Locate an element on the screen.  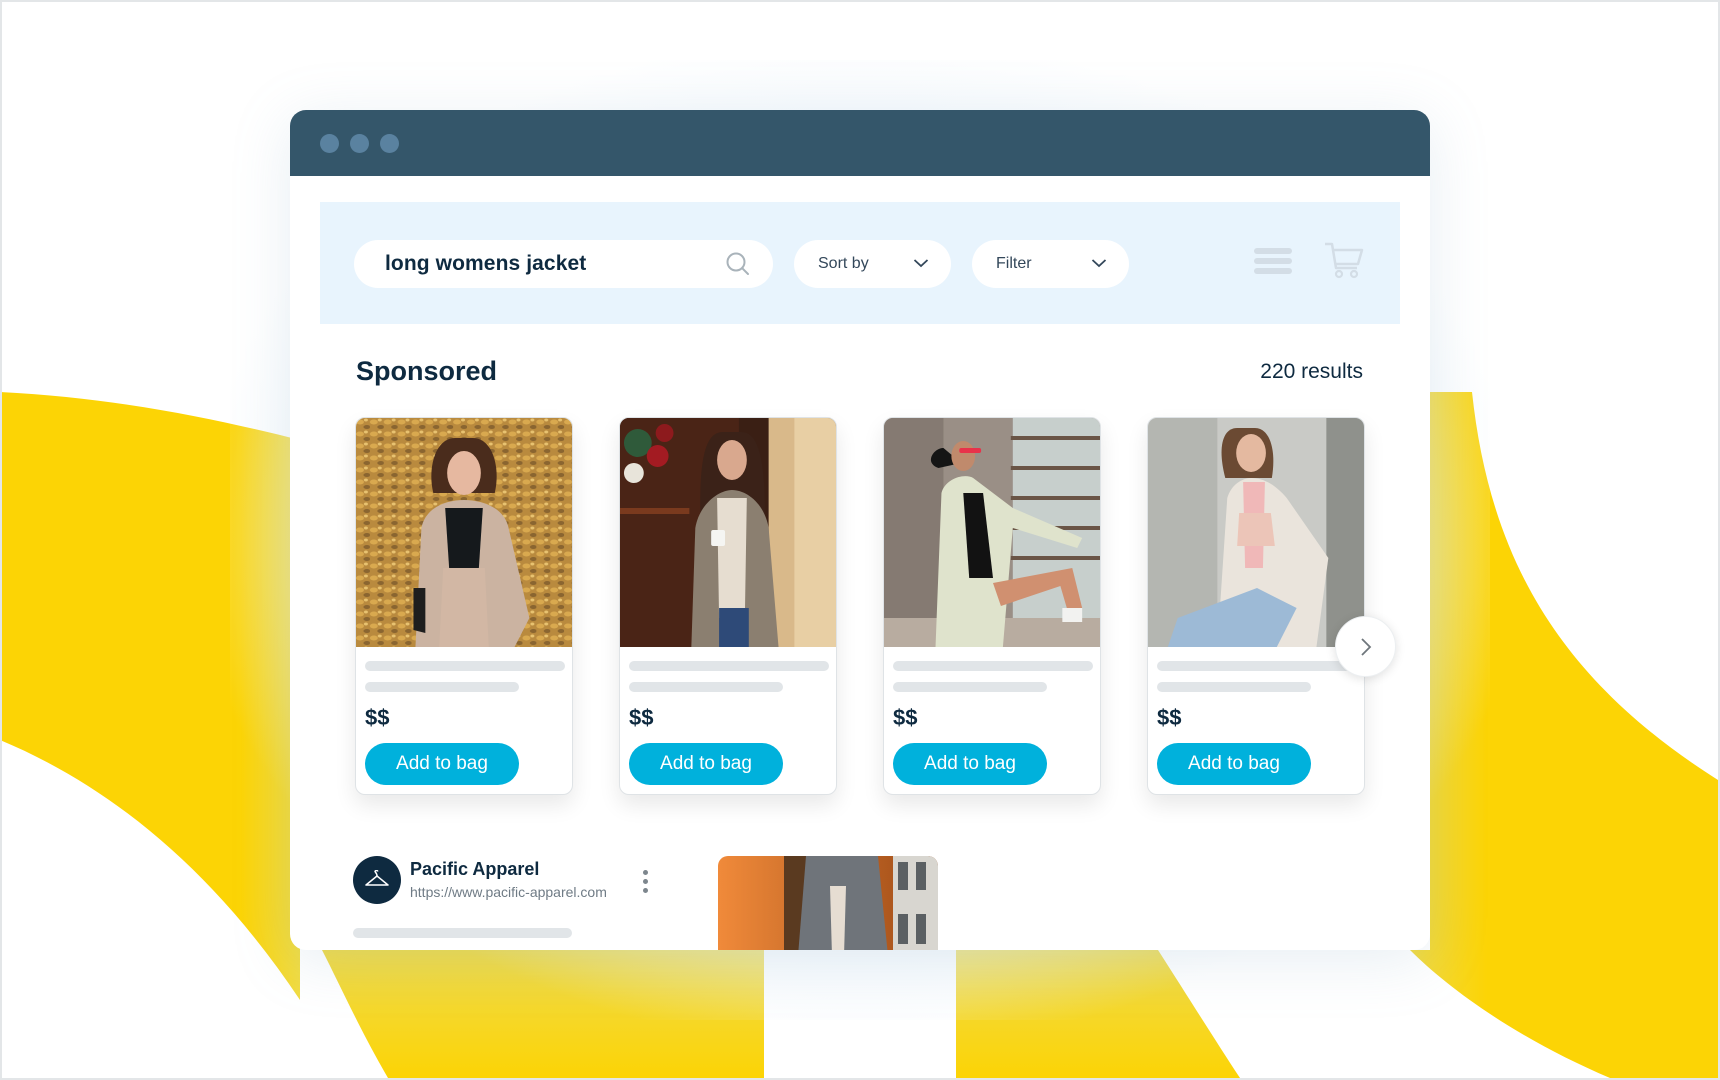
search-query: long womens jacket is located at coordinates (485, 264).